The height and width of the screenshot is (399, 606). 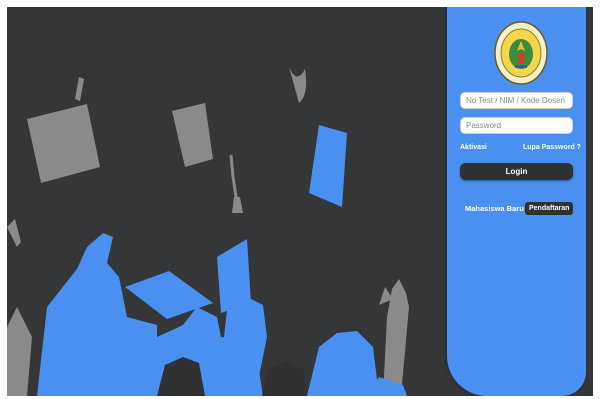 I want to click on username-field, so click(x=516, y=100).